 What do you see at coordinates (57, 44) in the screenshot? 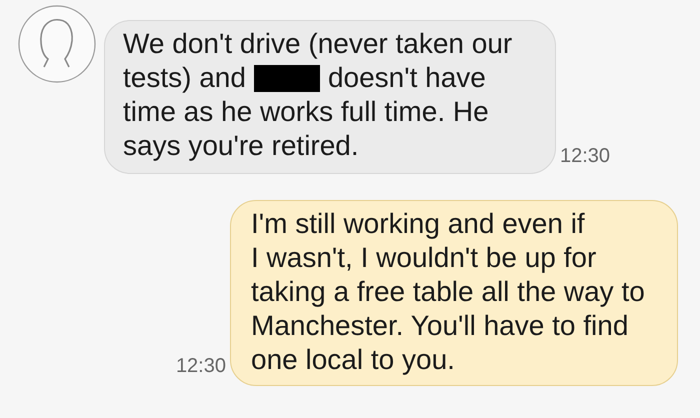
I see `avatar-icon` at bounding box center [57, 44].